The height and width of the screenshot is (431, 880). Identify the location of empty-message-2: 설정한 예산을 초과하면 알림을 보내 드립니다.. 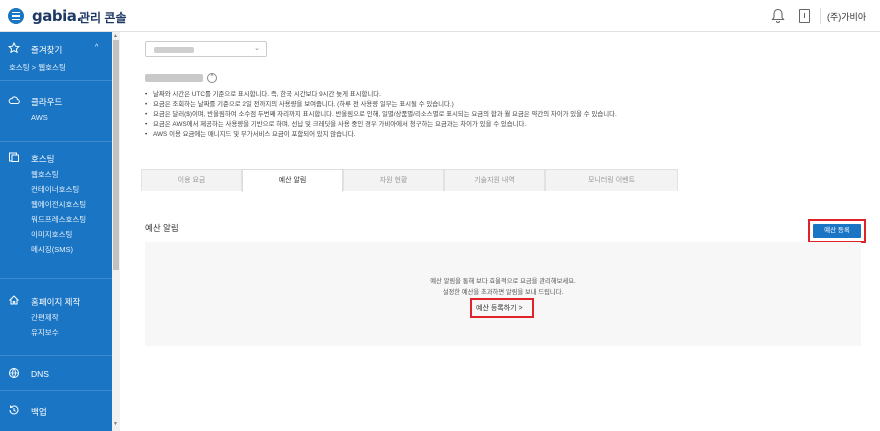
(503, 292).